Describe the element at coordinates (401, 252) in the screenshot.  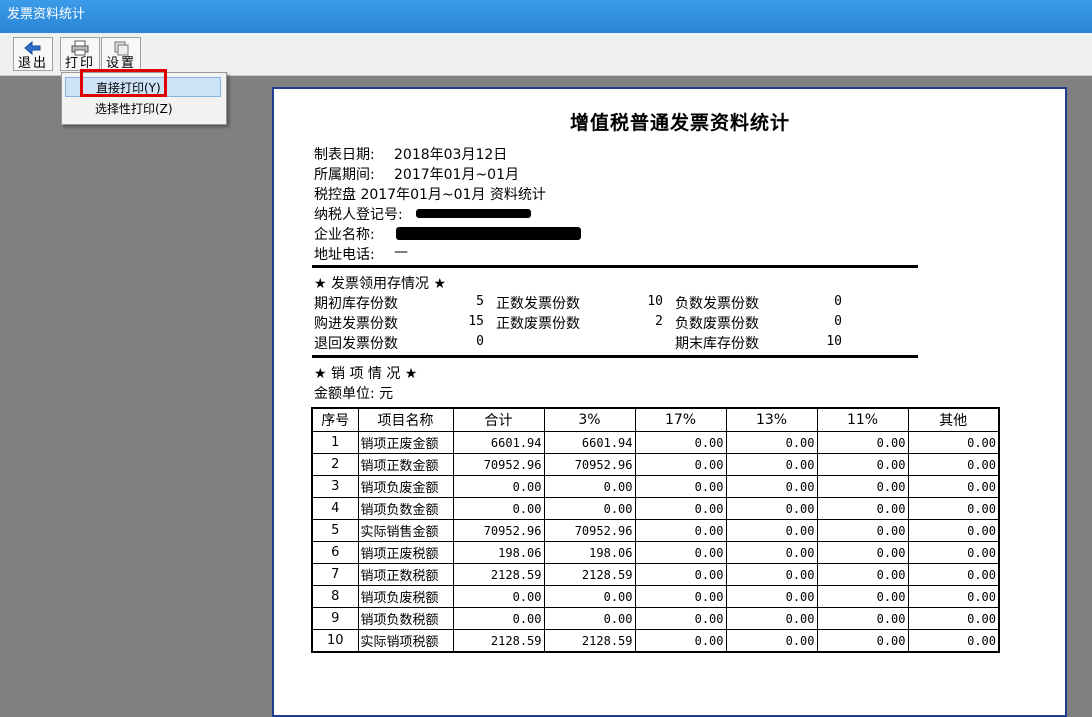
I see `address-value: —` at that location.